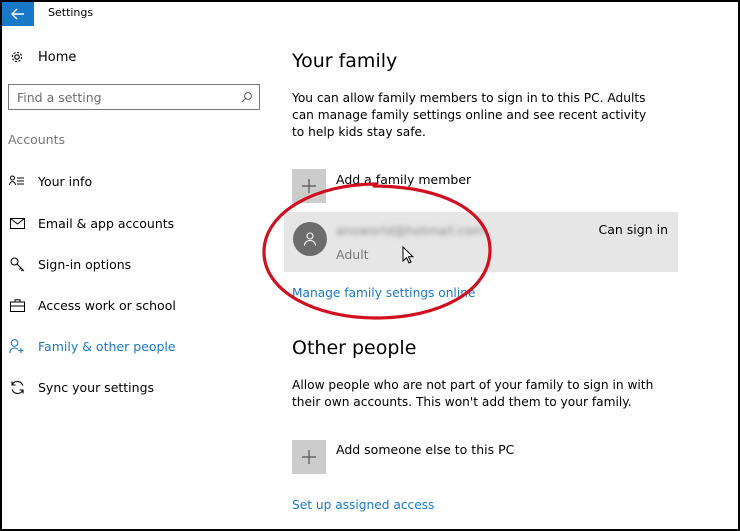 The image size is (740, 531). What do you see at coordinates (17, 223) in the screenshot?
I see `envelope-icon` at bounding box center [17, 223].